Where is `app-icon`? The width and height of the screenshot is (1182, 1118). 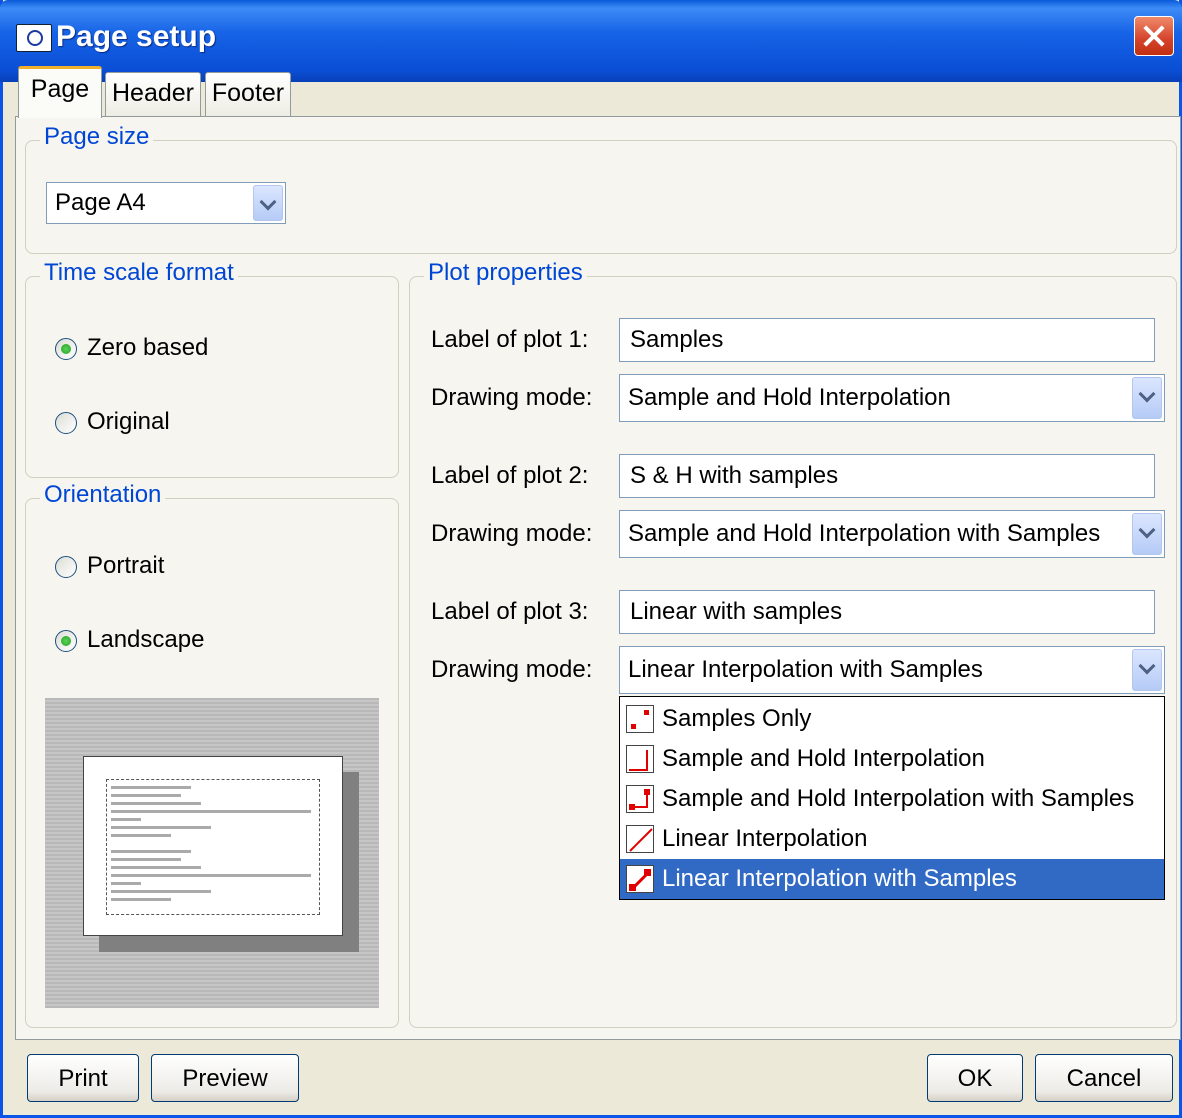
app-icon is located at coordinates (34, 38).